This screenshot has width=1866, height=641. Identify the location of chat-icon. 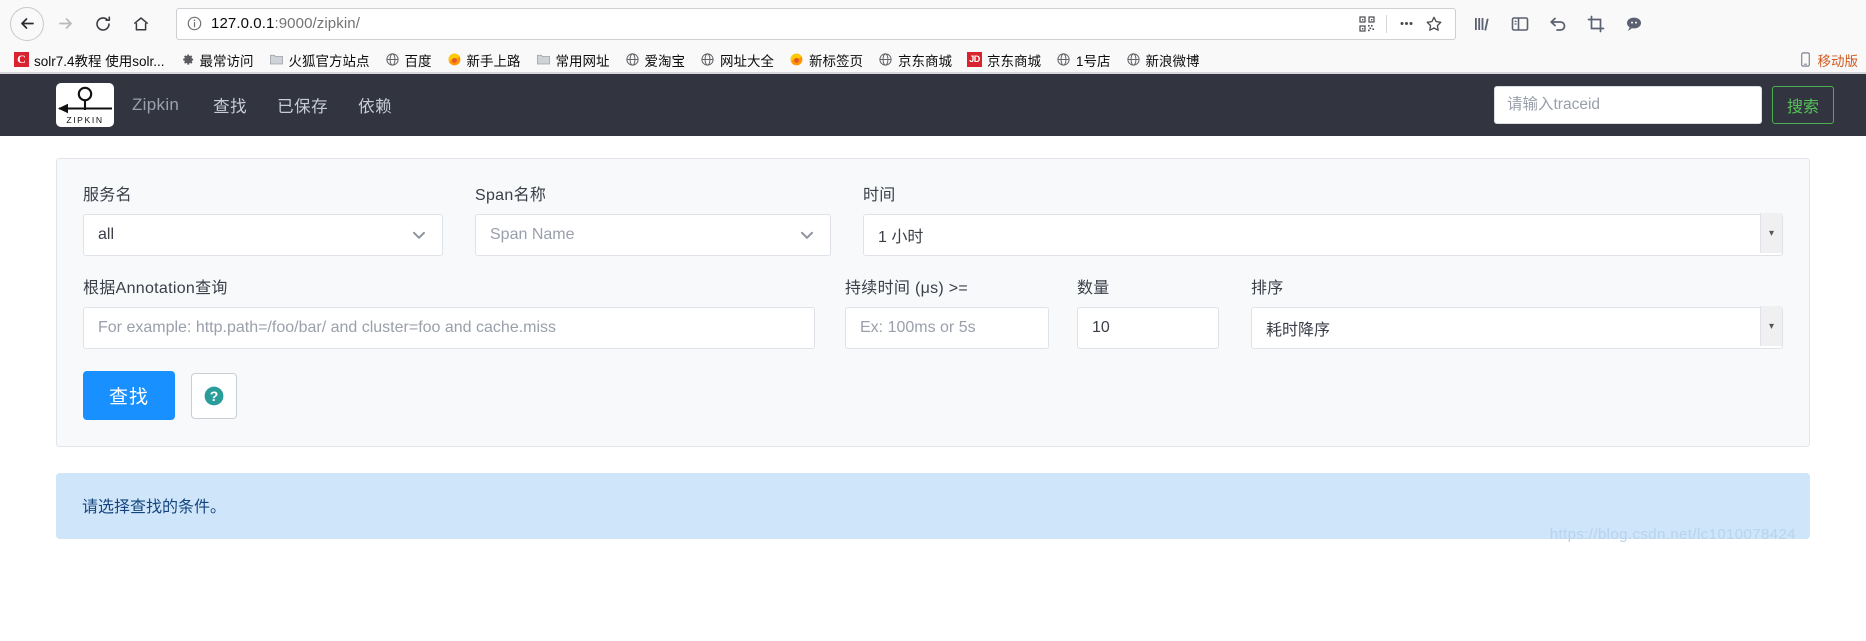
(1634, 24).